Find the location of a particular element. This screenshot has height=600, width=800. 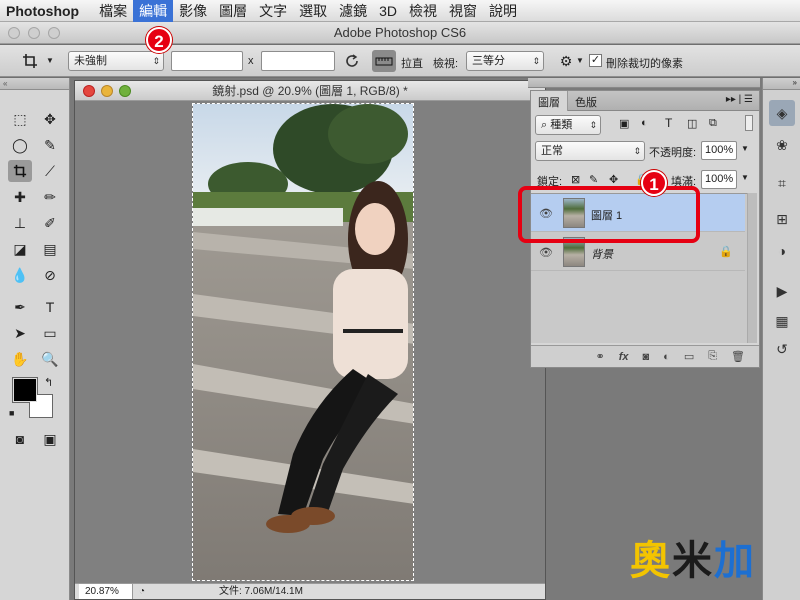

layers-scrollbar is located at coordinates (752, 268).